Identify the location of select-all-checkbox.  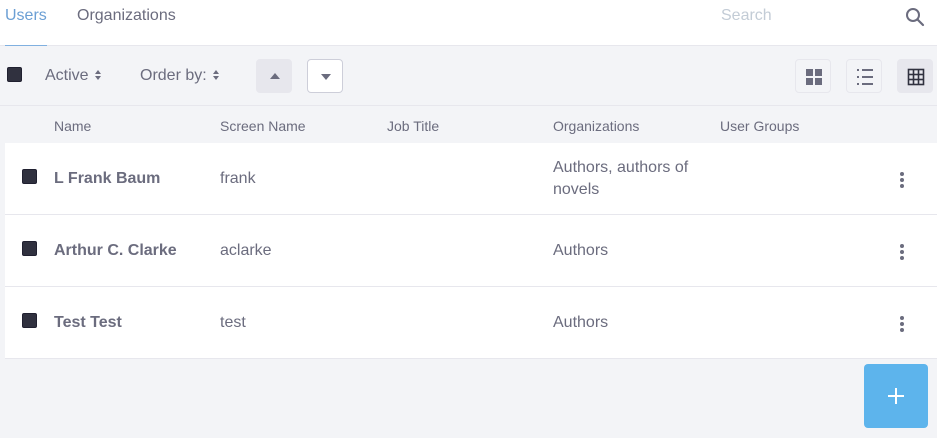
(14, 74).